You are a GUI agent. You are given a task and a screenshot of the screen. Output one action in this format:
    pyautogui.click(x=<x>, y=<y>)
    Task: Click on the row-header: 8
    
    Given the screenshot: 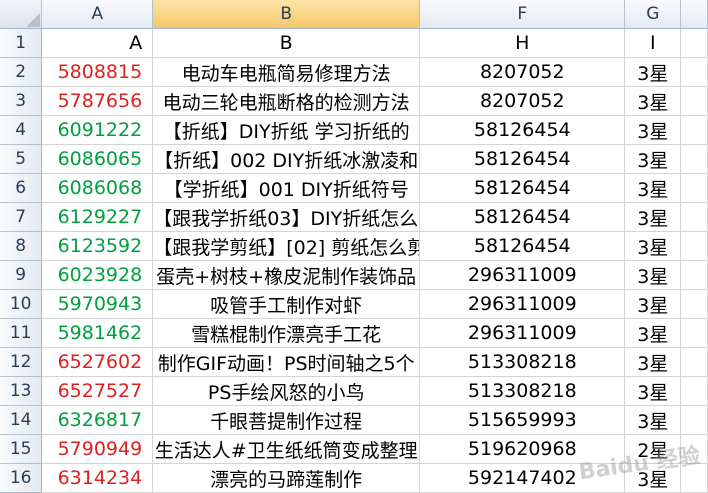 What is the action you would take?
    pyautogui.click(x=21, y=246)
    